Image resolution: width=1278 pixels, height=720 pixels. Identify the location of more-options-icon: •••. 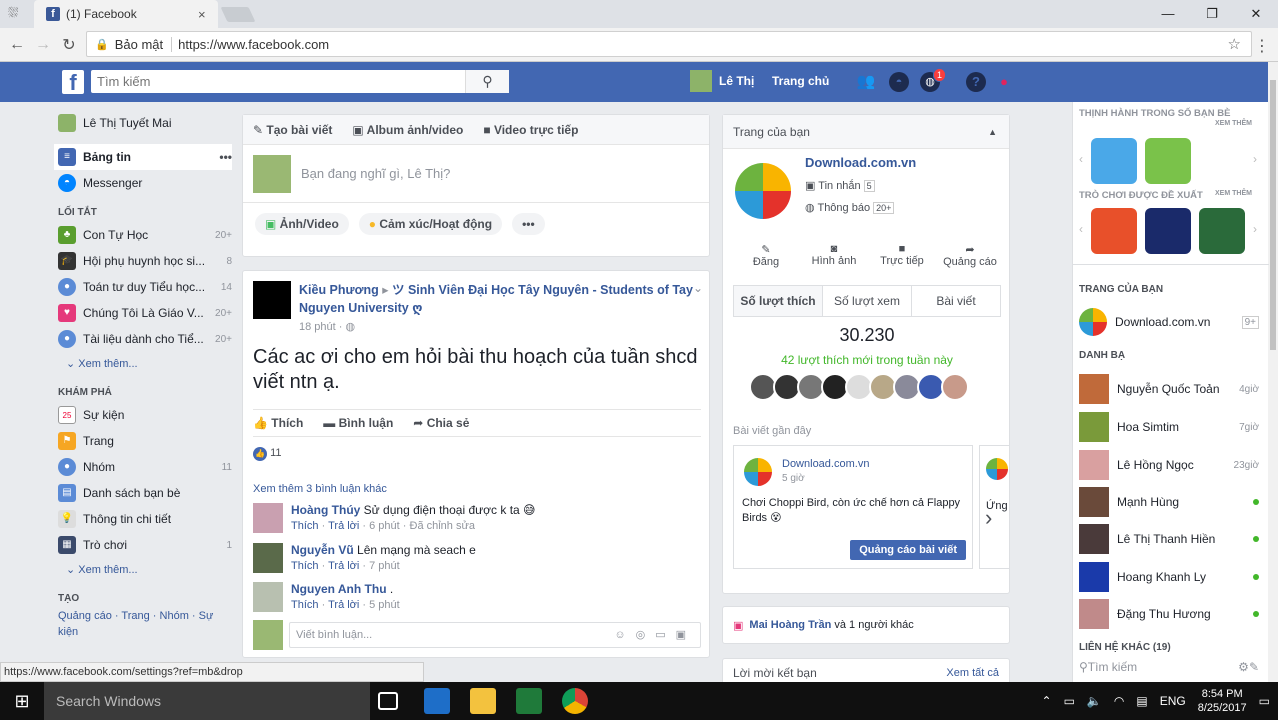
(225, 157).